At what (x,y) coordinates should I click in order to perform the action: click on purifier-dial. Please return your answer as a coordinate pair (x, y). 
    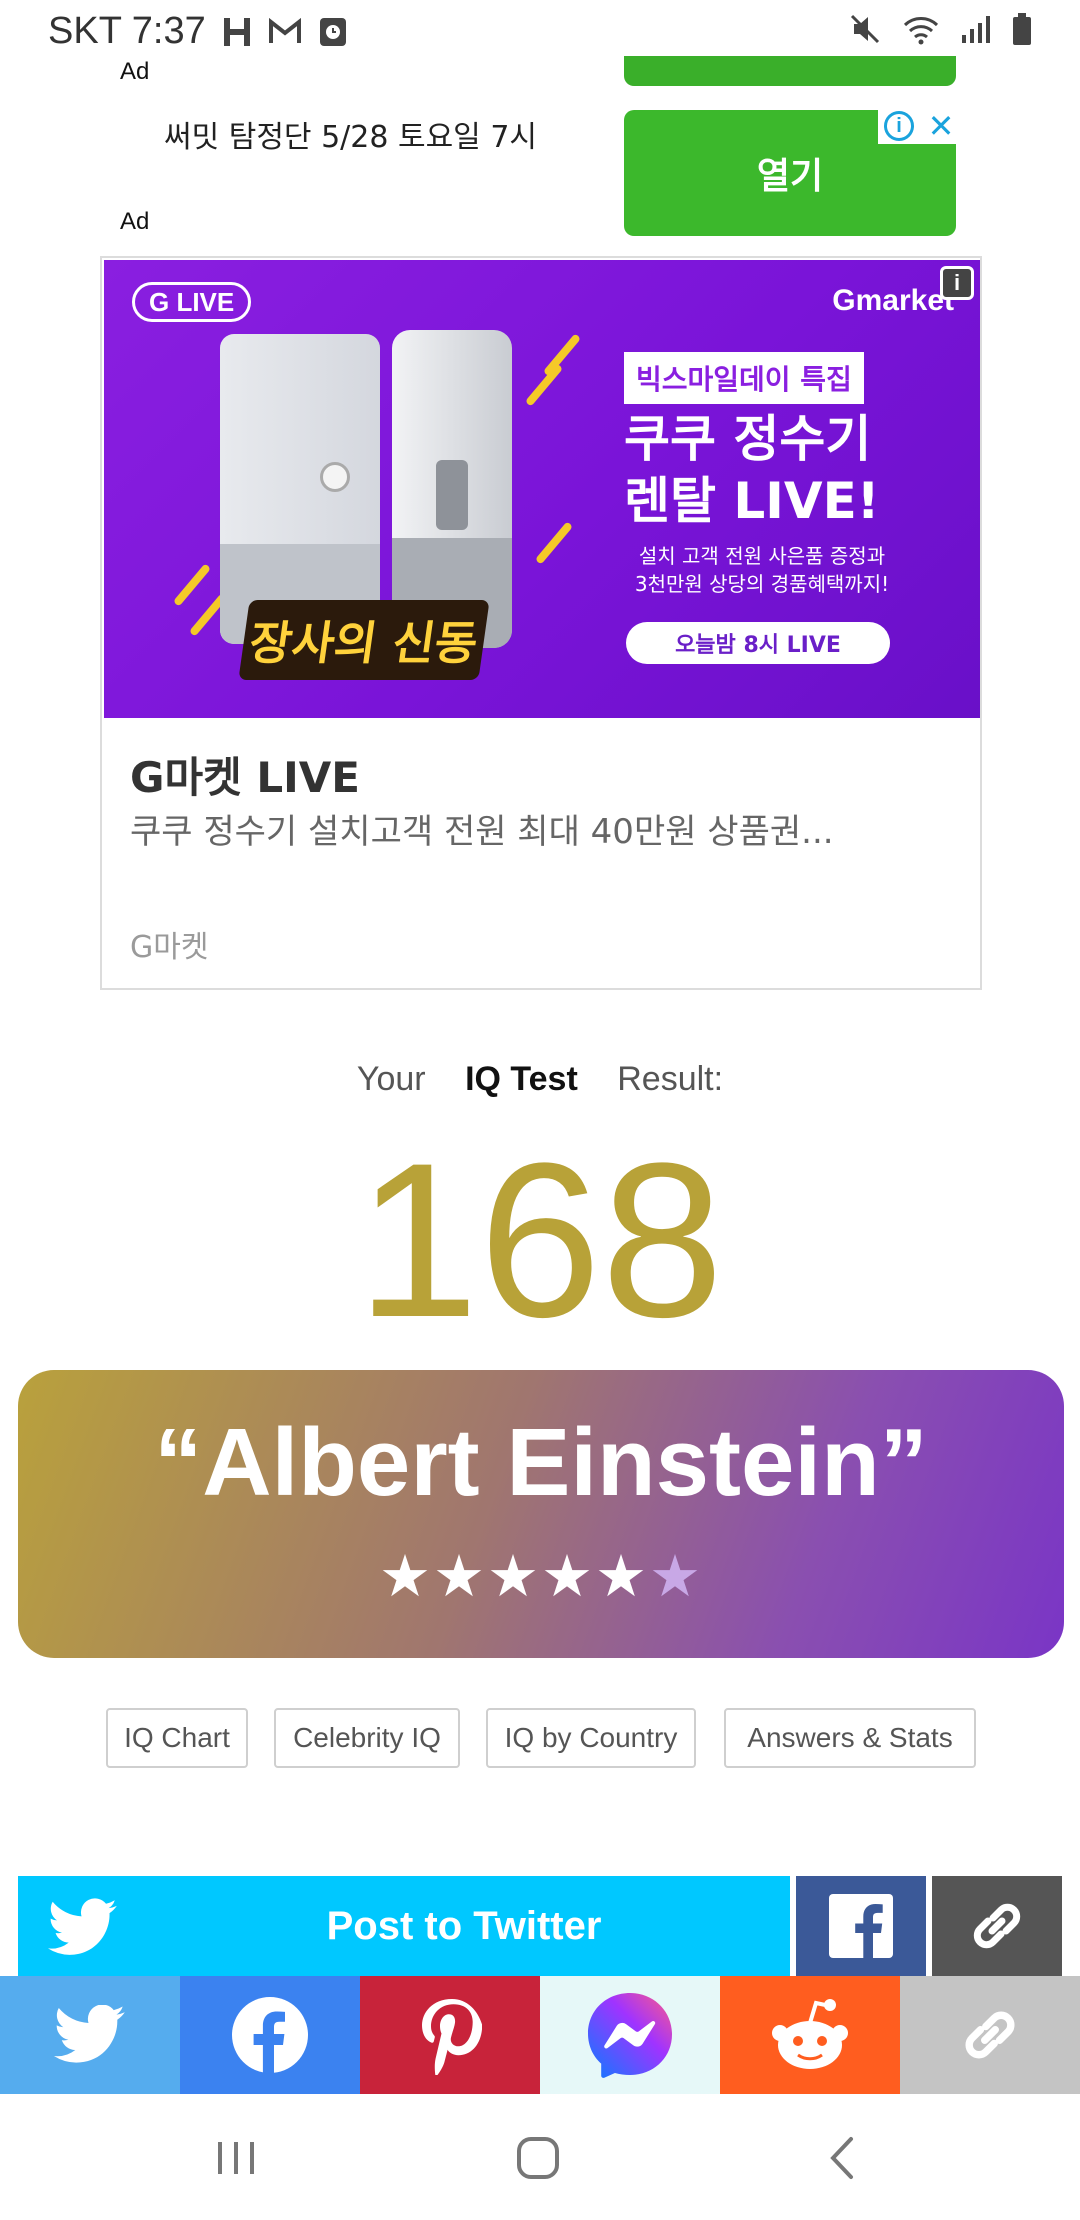
    Looking at the image, I should click on (335, 477).